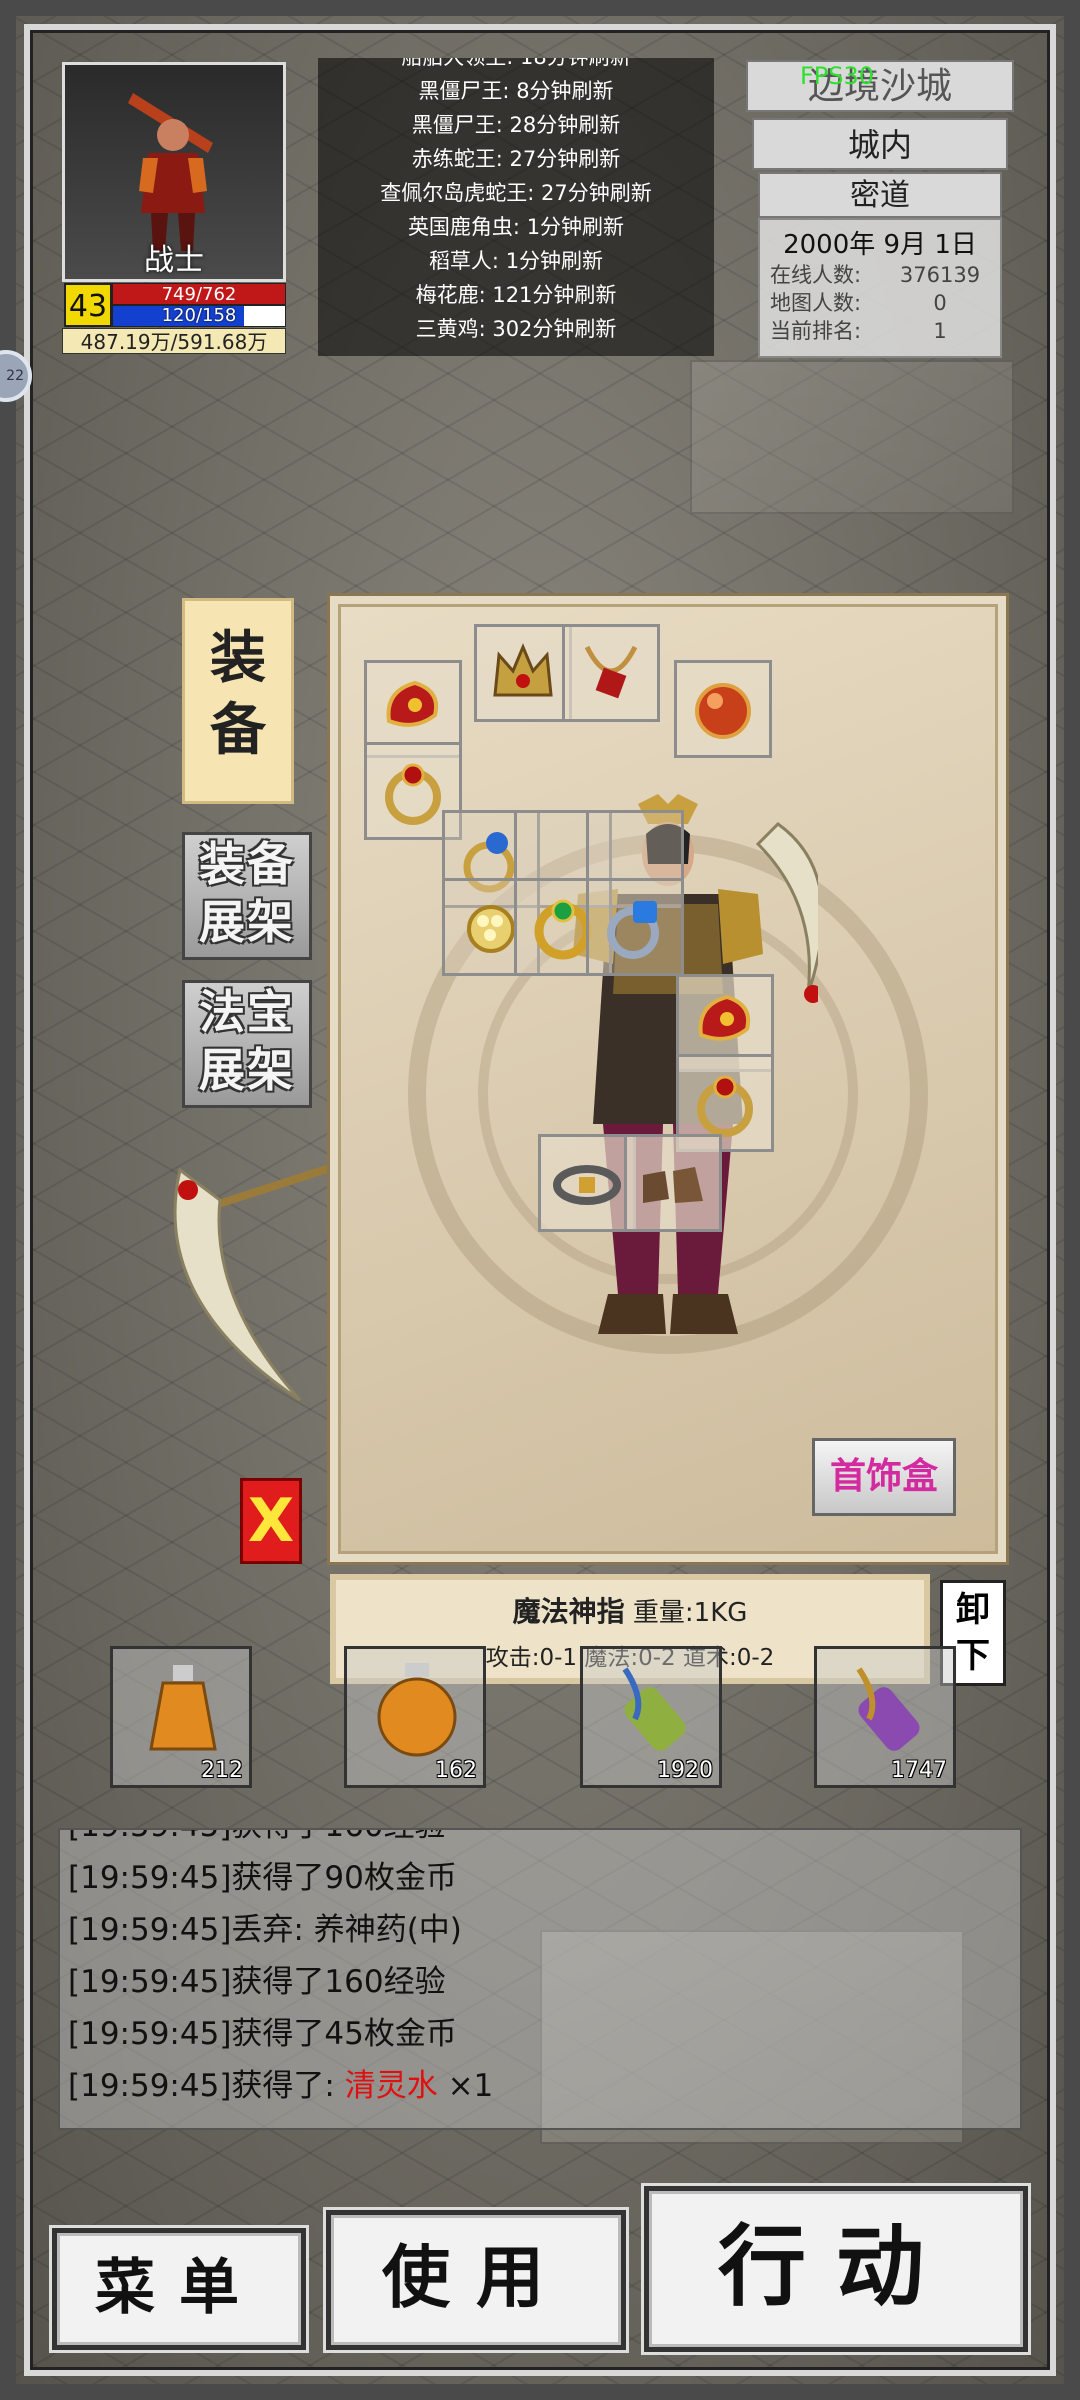 This screenshot has height=2400, width=1080. I want to click on boss-row: 梅花鹿: 121分钟刷新, so click(516, 295).